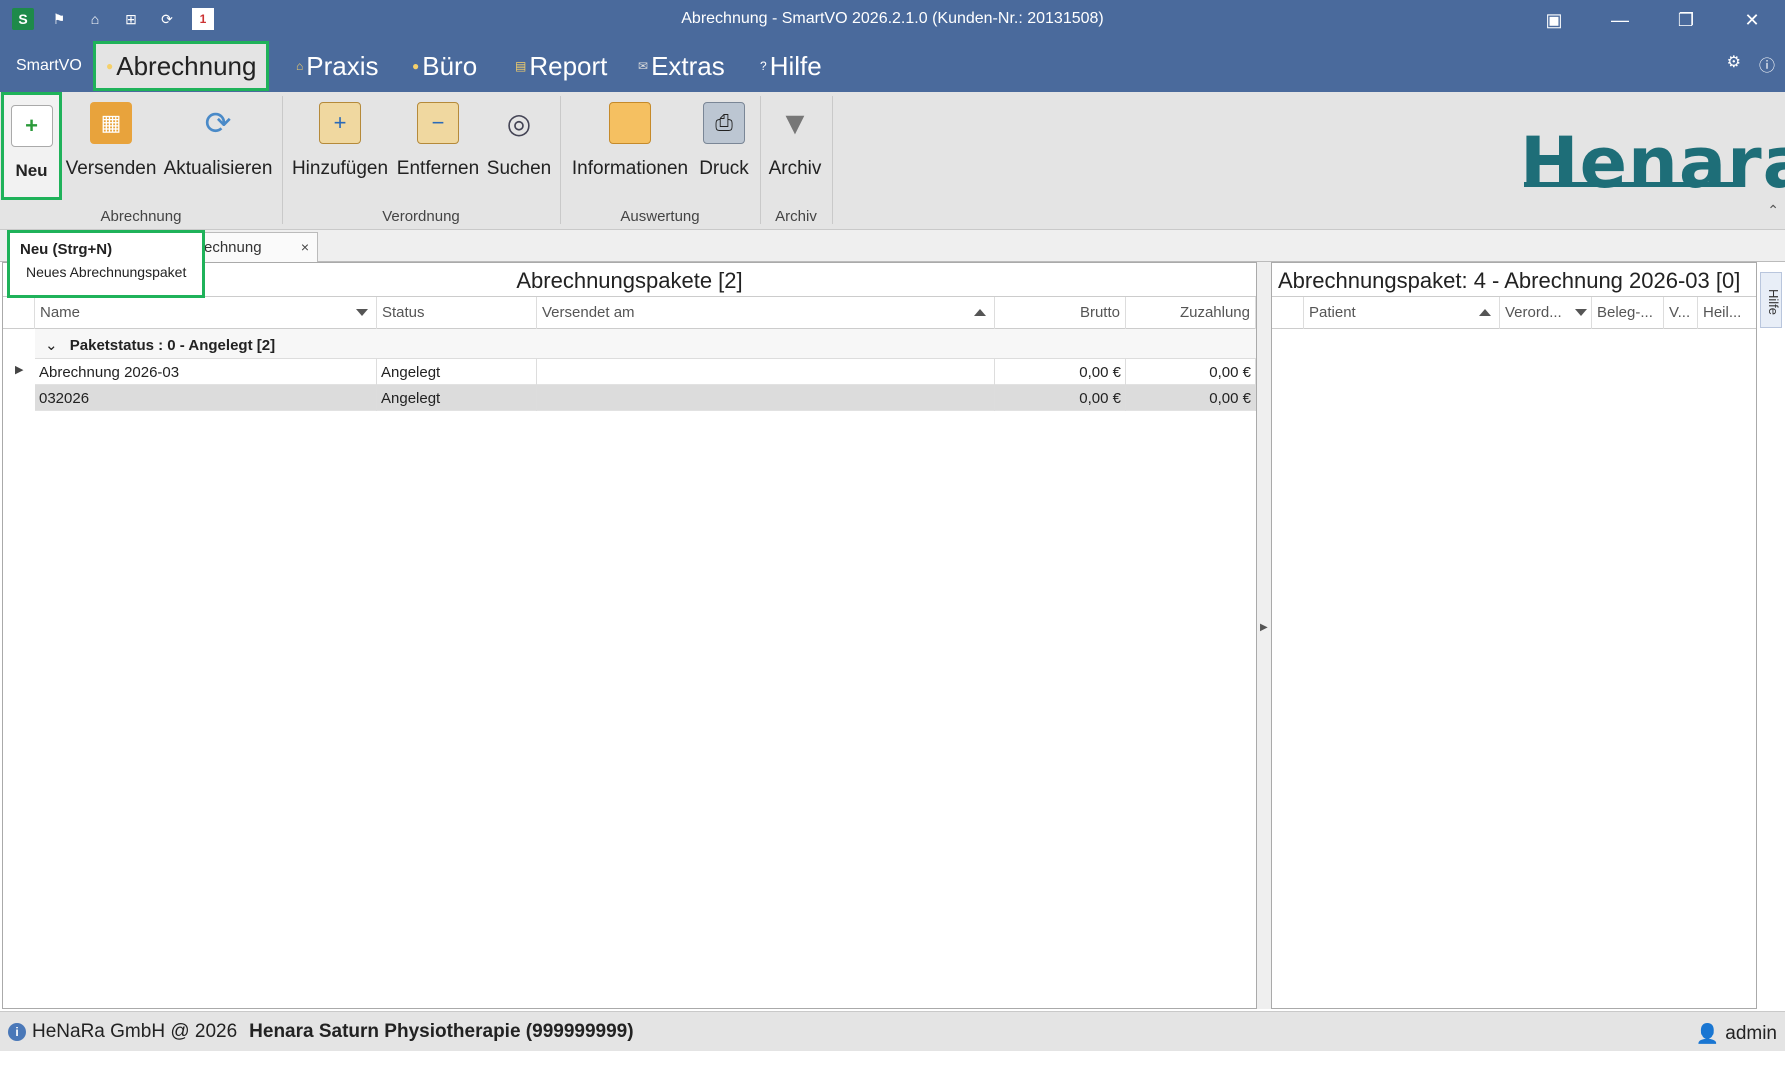 Image resolution: width=1785 pixels, height=1080 pixels. What do you see at coordinates (1060, 313) in the screenshot?
I see `column-header-brutto: Brutto` at bounding box center [1060, 313].